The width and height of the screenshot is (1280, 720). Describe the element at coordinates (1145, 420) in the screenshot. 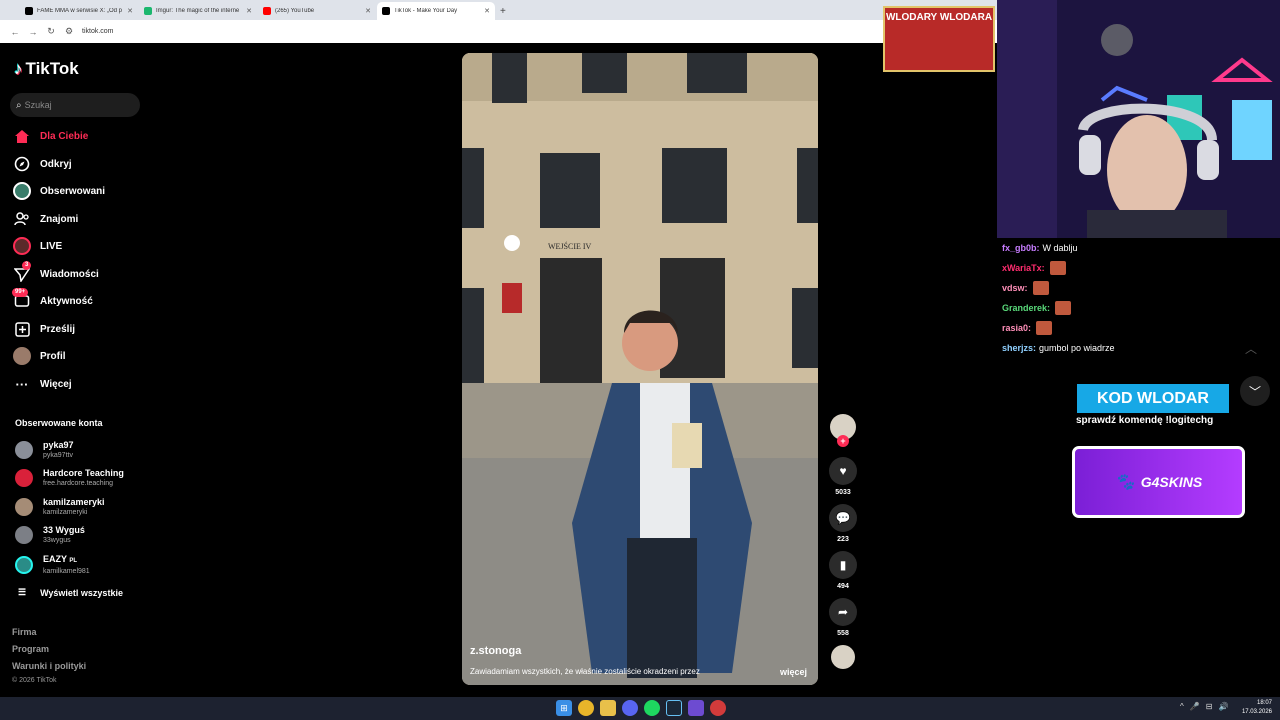

I see `promo-command-text: sprawdź komendę !logitechg` at that location.